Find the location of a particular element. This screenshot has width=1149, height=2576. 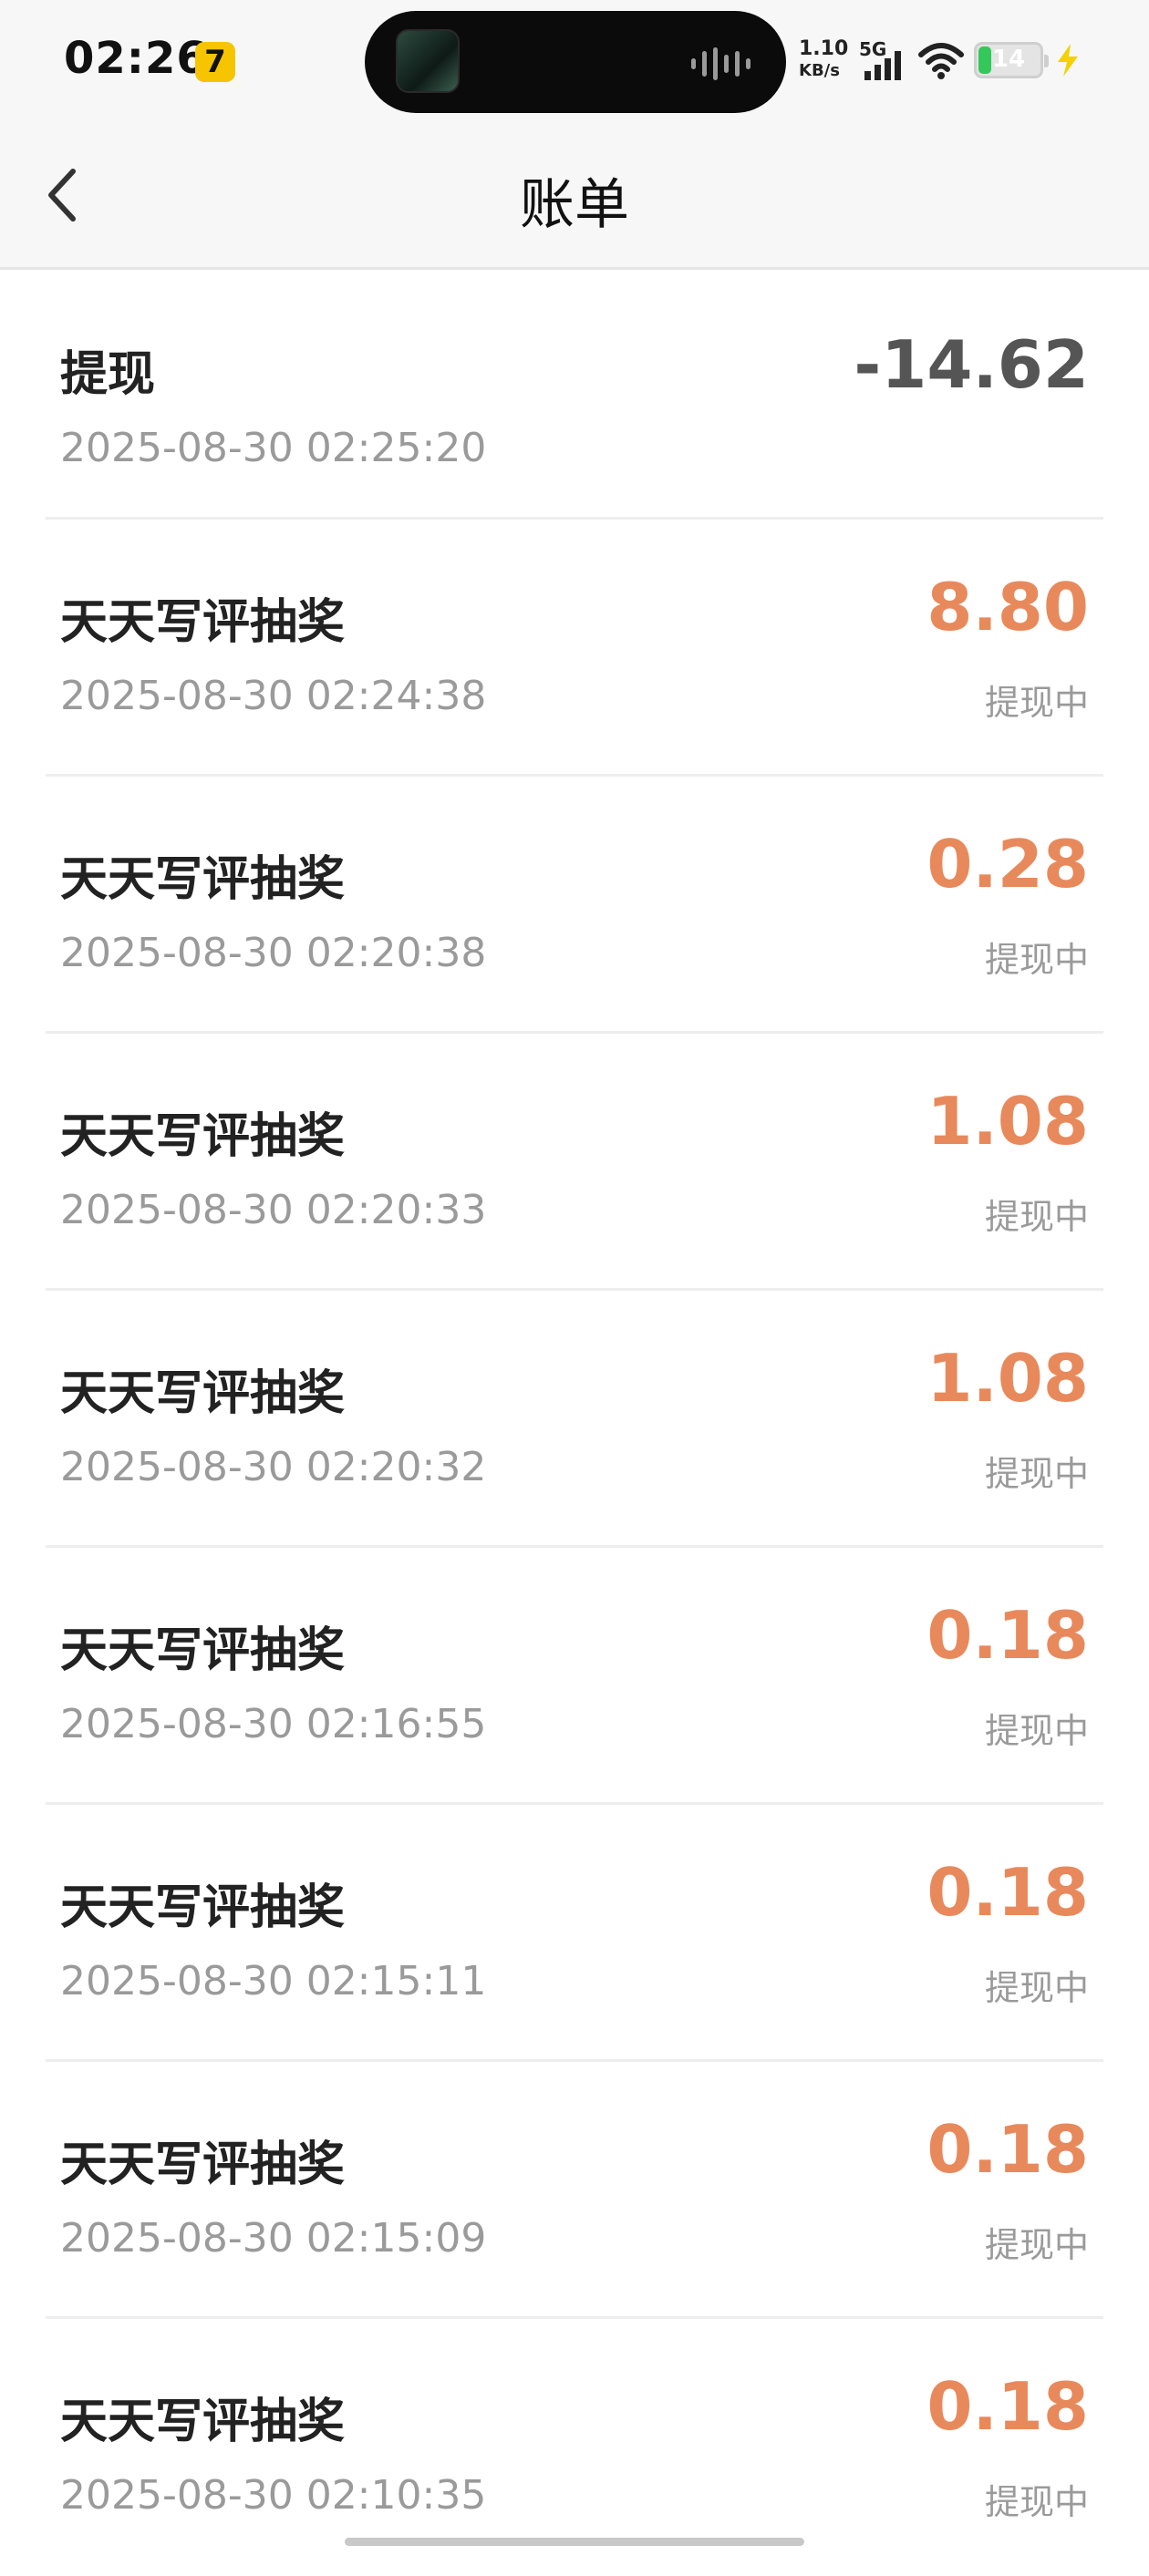

dynamic-island is located at coordinates (575, 62).